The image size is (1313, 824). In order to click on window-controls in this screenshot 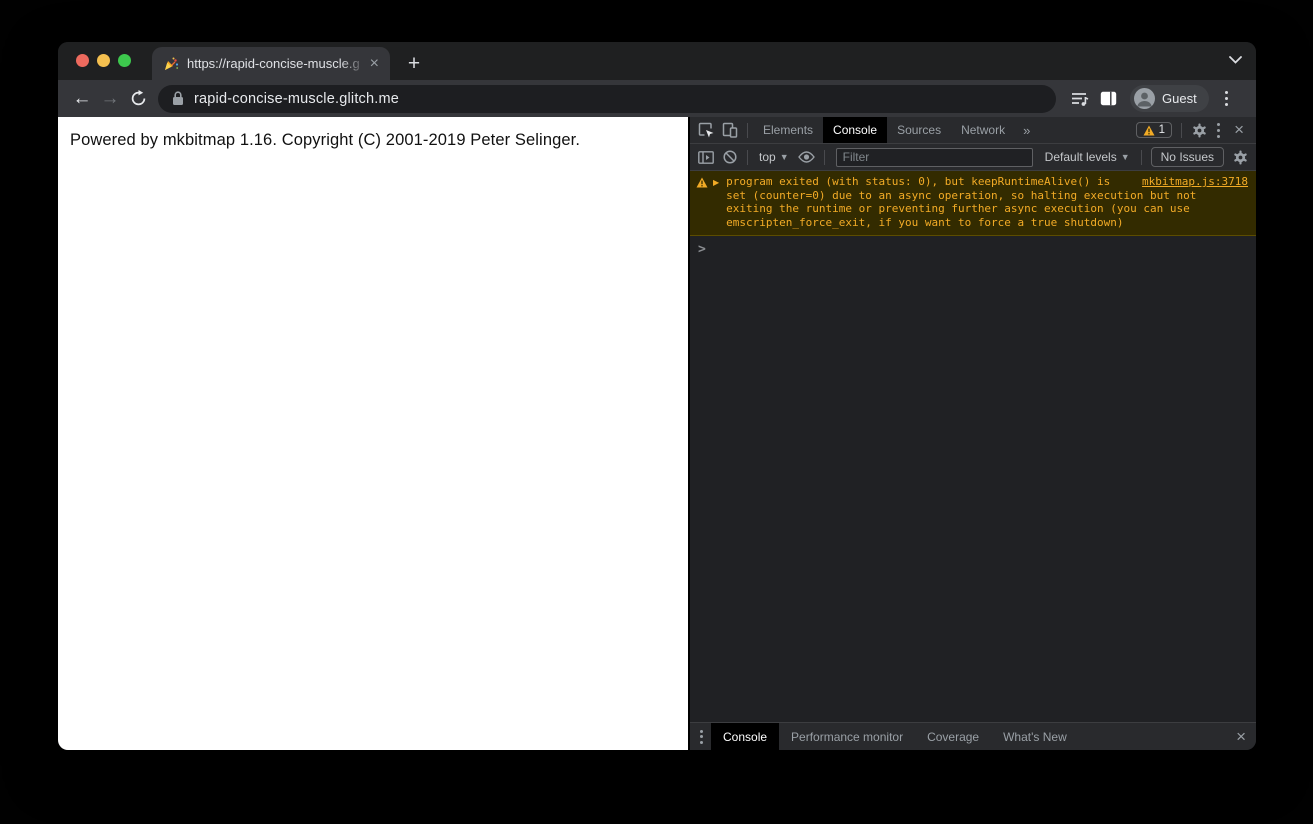, I will do `click(103, 60)`.